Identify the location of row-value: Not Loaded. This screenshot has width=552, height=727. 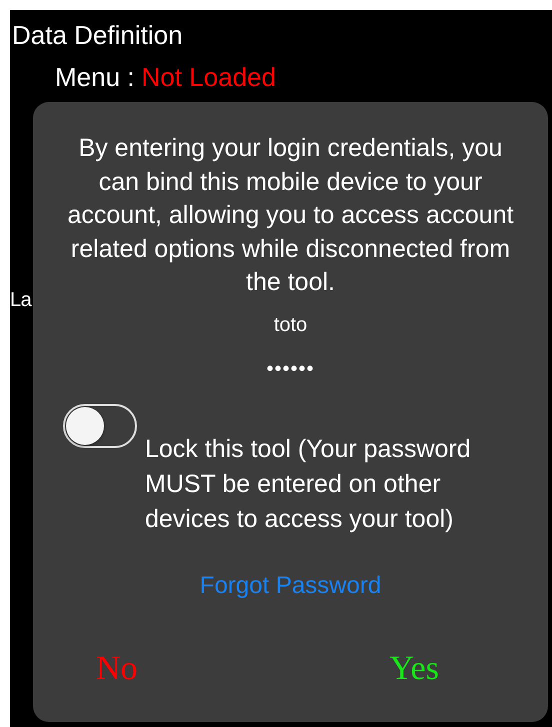
(209, 77).